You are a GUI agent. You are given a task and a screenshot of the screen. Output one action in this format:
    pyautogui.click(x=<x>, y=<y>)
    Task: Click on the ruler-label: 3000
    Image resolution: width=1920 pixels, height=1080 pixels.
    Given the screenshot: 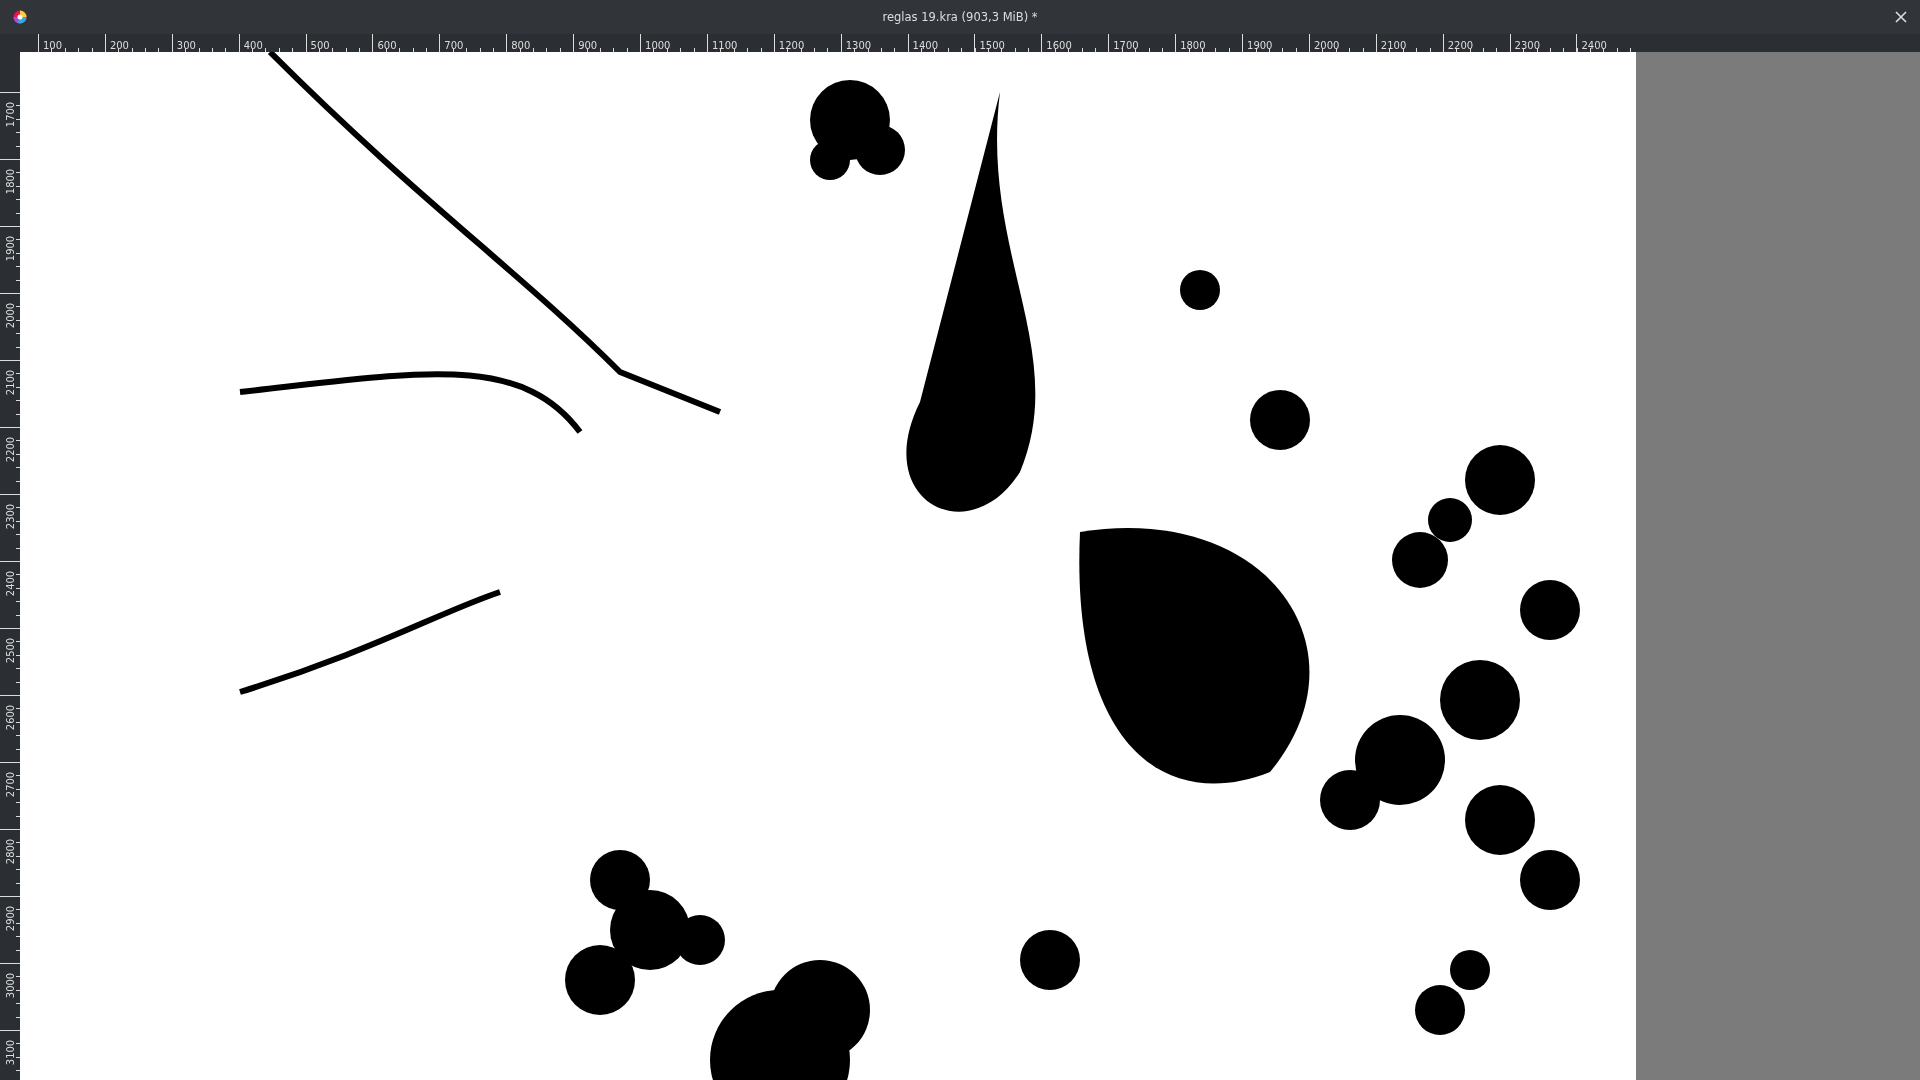 What is the action you would take?
    pyautogui.click(x=10, y=986)
    